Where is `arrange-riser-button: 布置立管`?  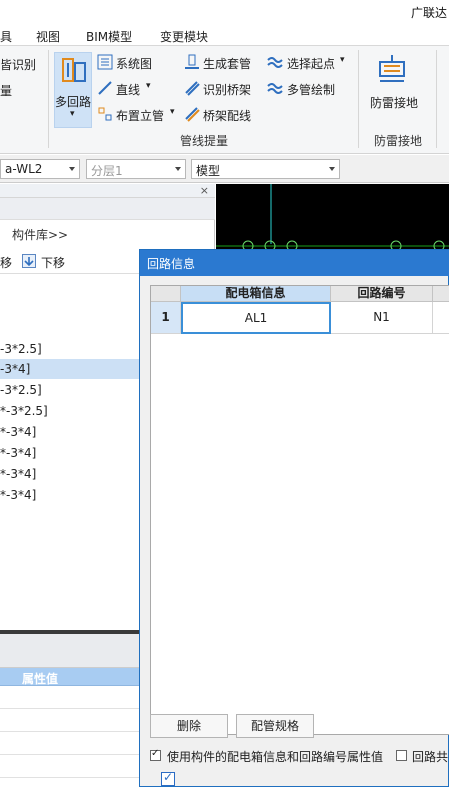 arrange-riser-button: 布置立管 is located at coordinates (140, 115).